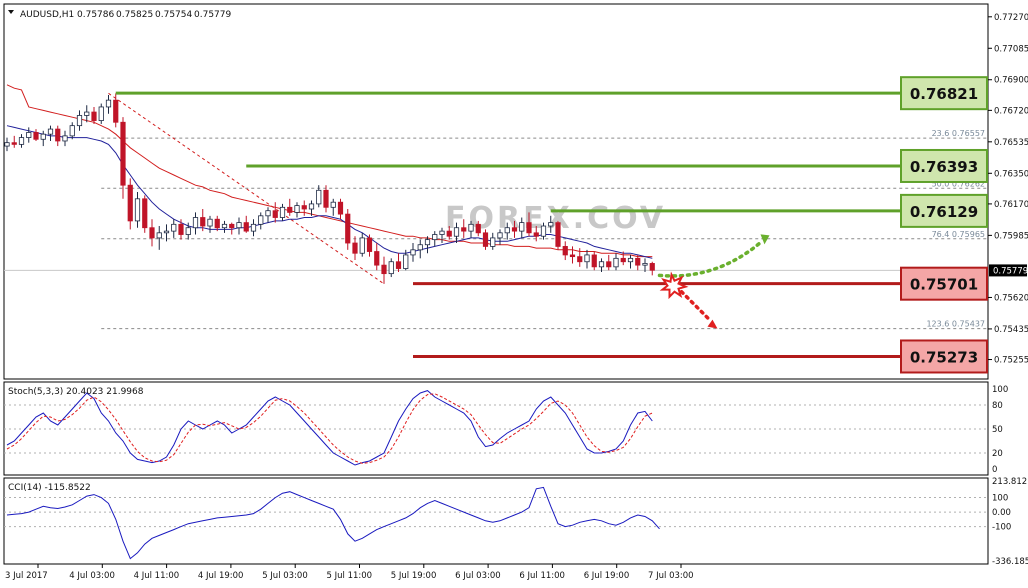  I want to click on price-tick-label: 0.76535, so click(1011, 143).